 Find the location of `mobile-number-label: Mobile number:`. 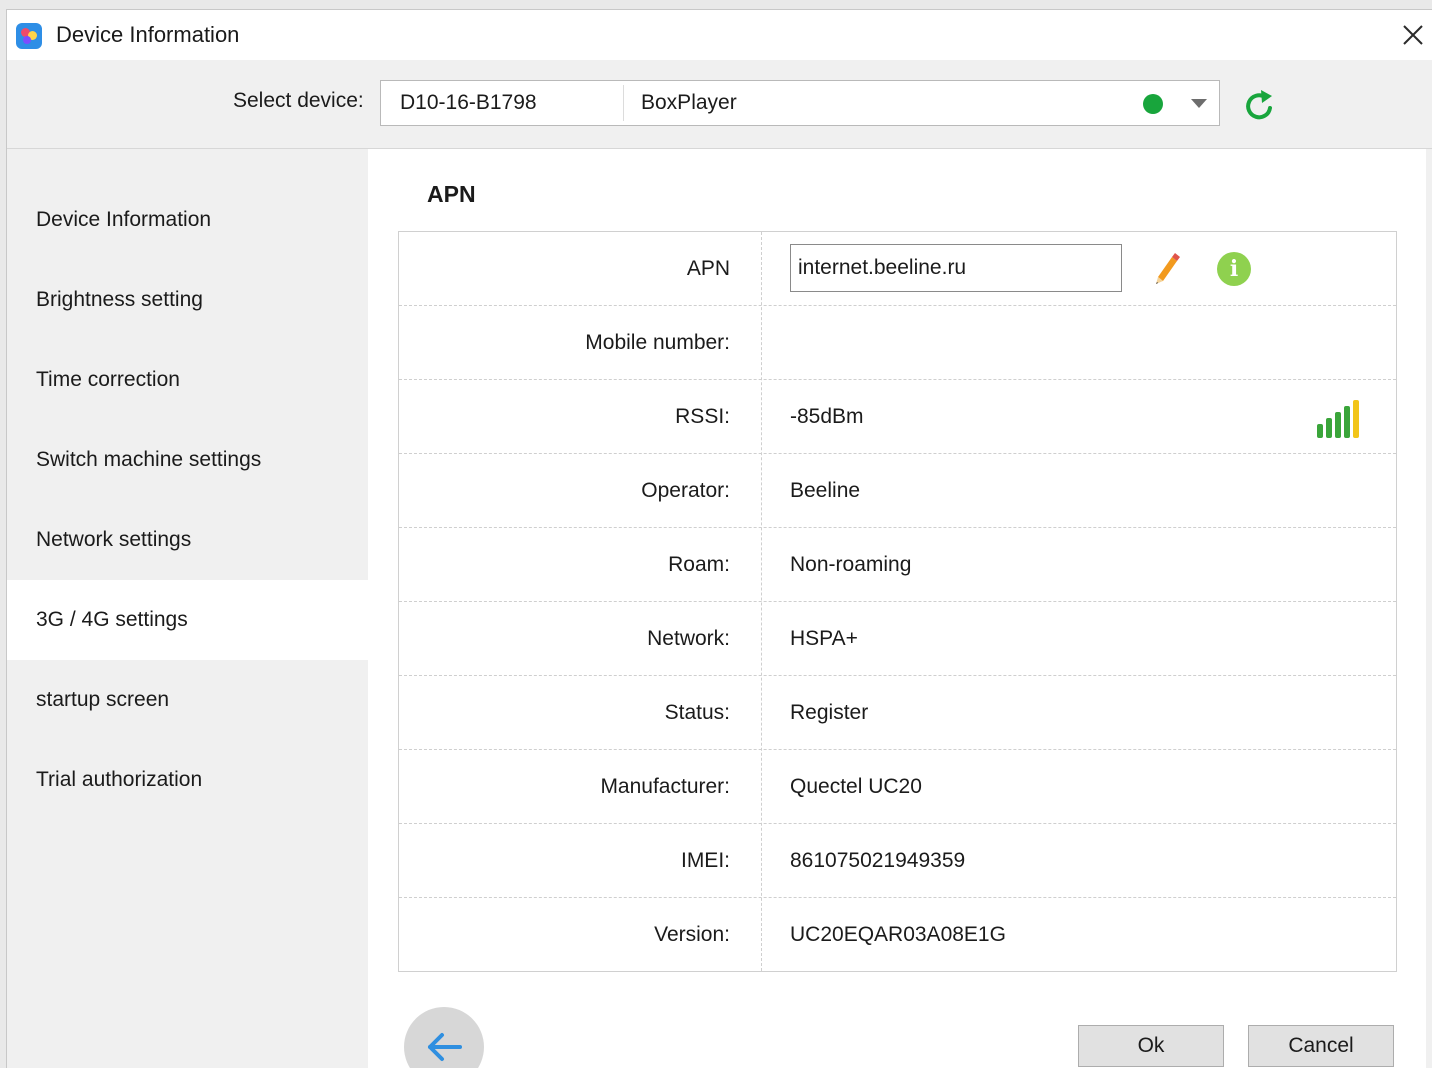

mobile-number-label: Mobile number: is located at coordinates (657, 342).